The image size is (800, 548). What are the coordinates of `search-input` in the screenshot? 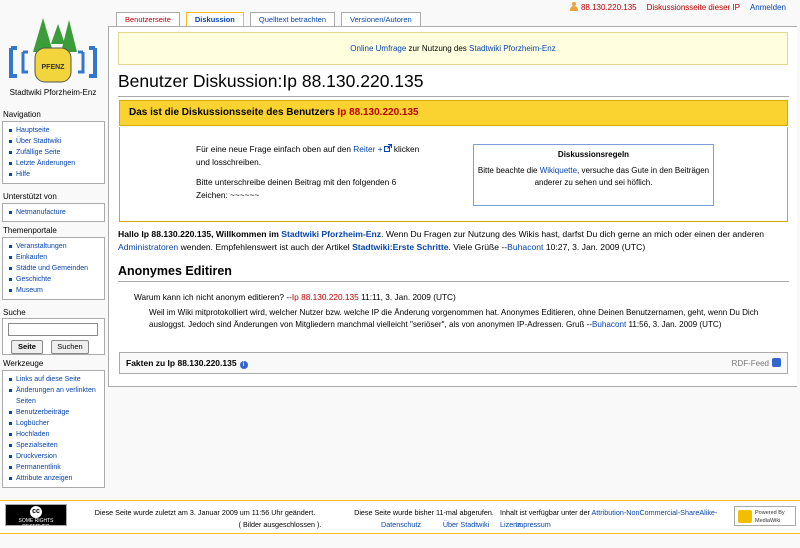 It's located at (53, 329).